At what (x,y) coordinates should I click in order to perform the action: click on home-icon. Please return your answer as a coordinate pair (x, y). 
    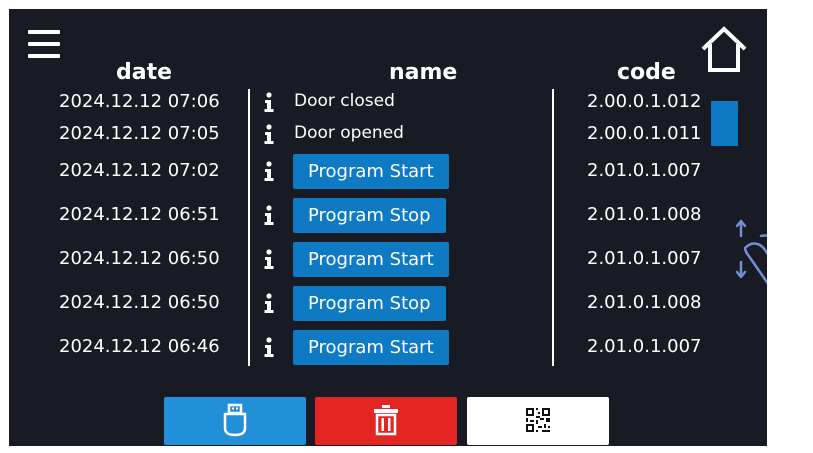
    Looking at the image, I should click on (724, 49).